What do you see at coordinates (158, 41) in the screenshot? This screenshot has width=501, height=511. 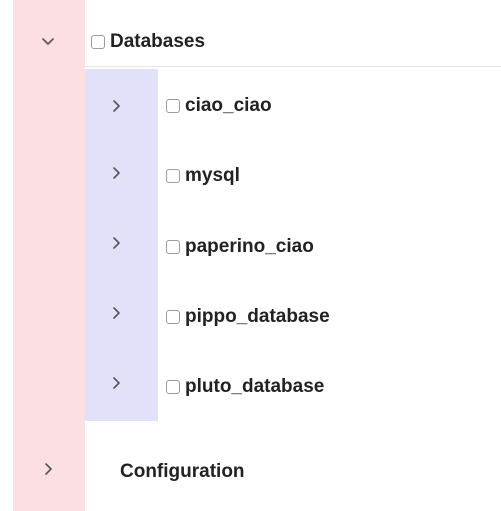 I see `tree-node-label: Databases` at bounding box center [158, 41].